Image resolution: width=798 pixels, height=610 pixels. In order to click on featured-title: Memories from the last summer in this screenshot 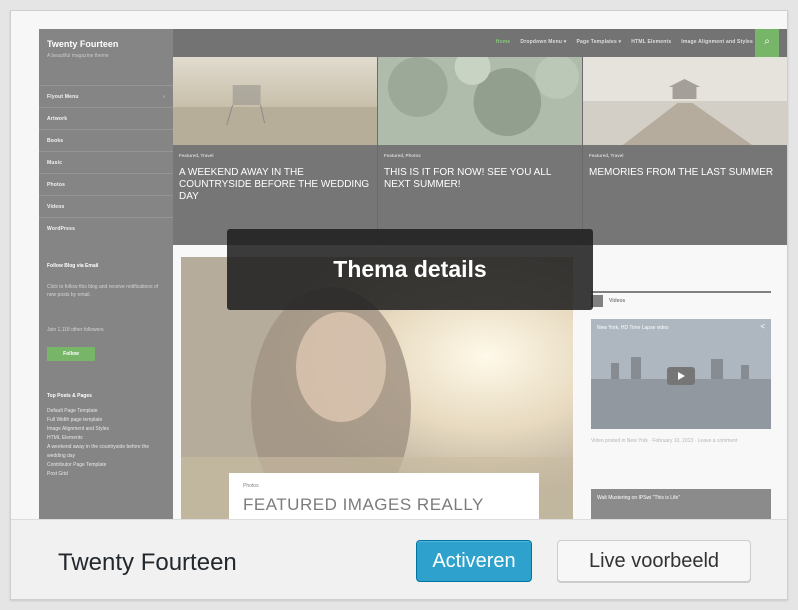, I will do `click(681, 172)`.